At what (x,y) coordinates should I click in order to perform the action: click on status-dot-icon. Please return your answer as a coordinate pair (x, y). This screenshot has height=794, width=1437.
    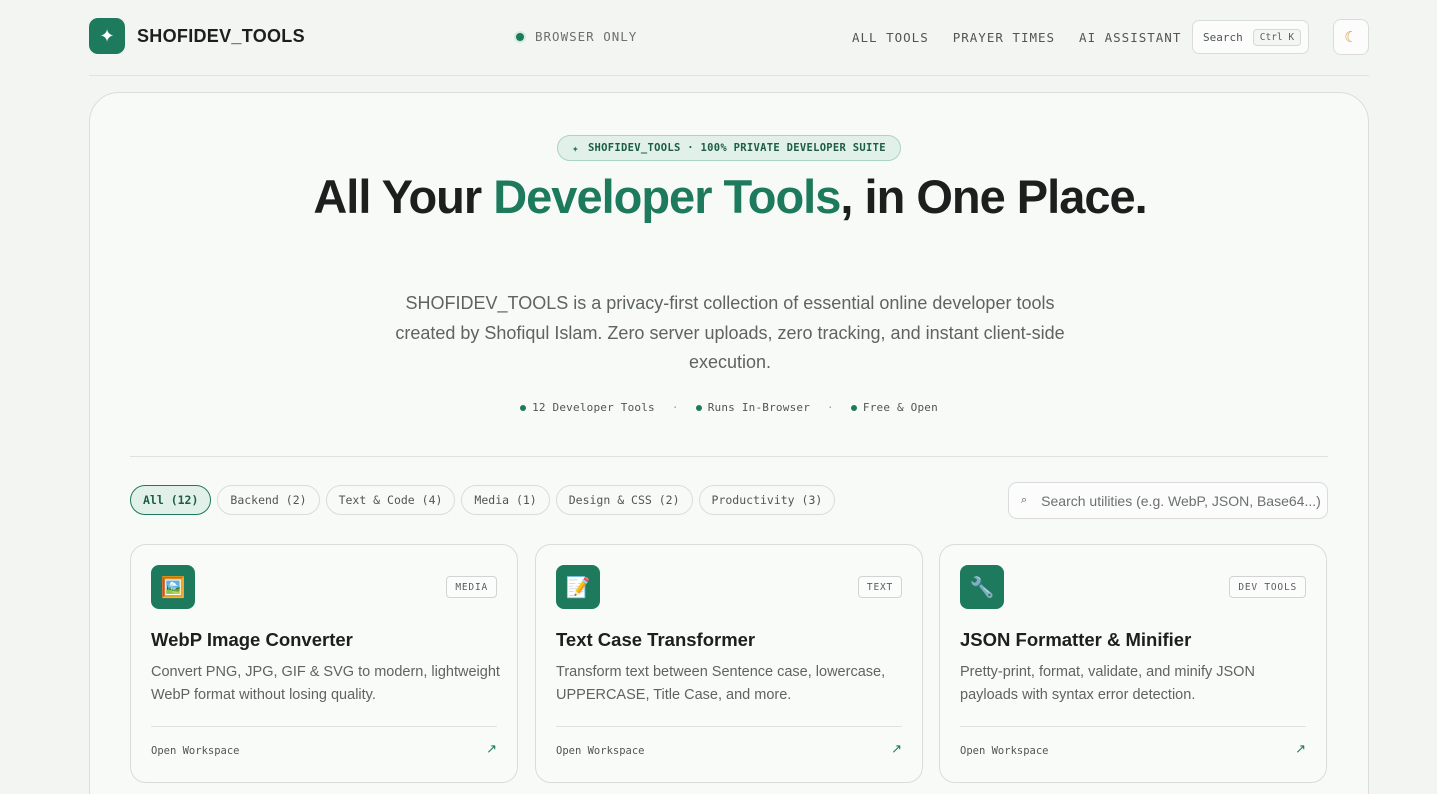
    Looking at the image, I should click on (520, 36).